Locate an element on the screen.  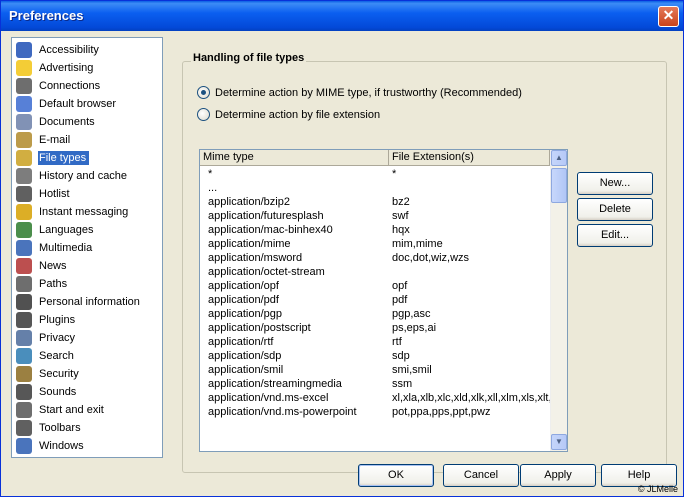
sidebar-item-sounds: Sounds is located at coordinates (89, 391).